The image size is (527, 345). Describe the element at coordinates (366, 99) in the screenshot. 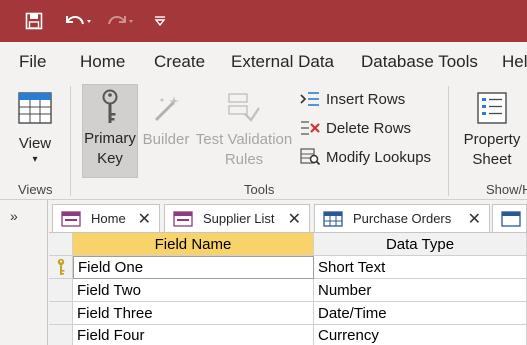

I see `insert-rows-label: Insert Rows` at that location.